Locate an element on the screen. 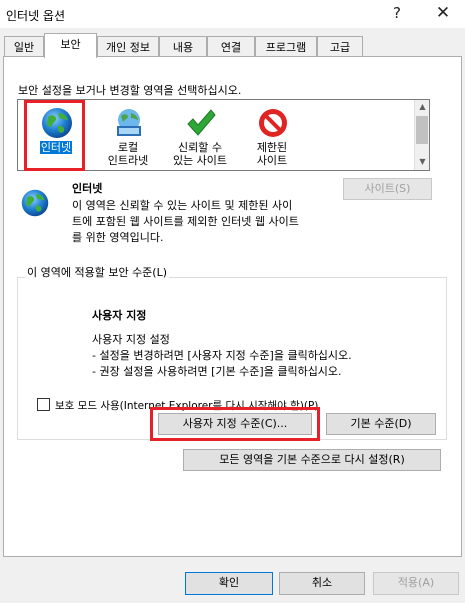 The image size is (465, 603). tab-connections: 연결 is located at coordinates (231, 46).